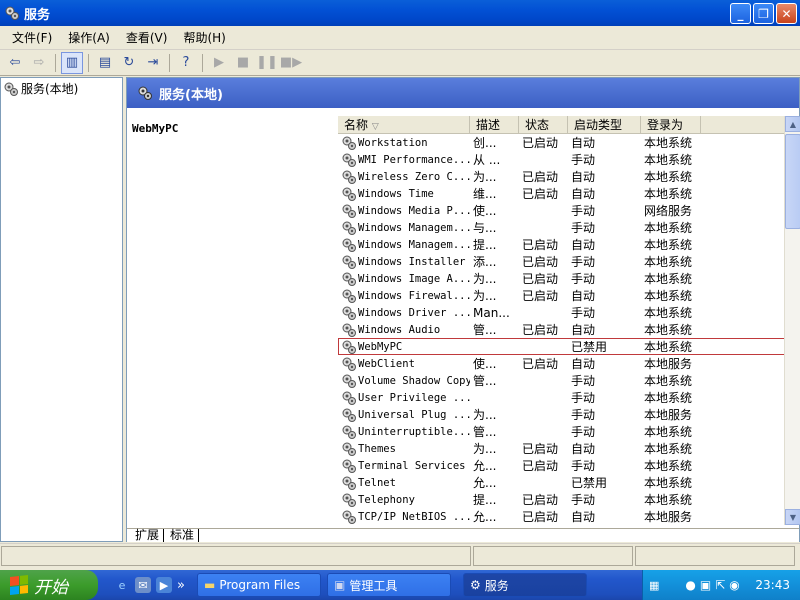 This screenshot has height=600, width=800. Describe the element at coordinates (561, 499) in the screenshot. I see `service-row: Telephony 提... 已启动 手动 本地系统` at that location.